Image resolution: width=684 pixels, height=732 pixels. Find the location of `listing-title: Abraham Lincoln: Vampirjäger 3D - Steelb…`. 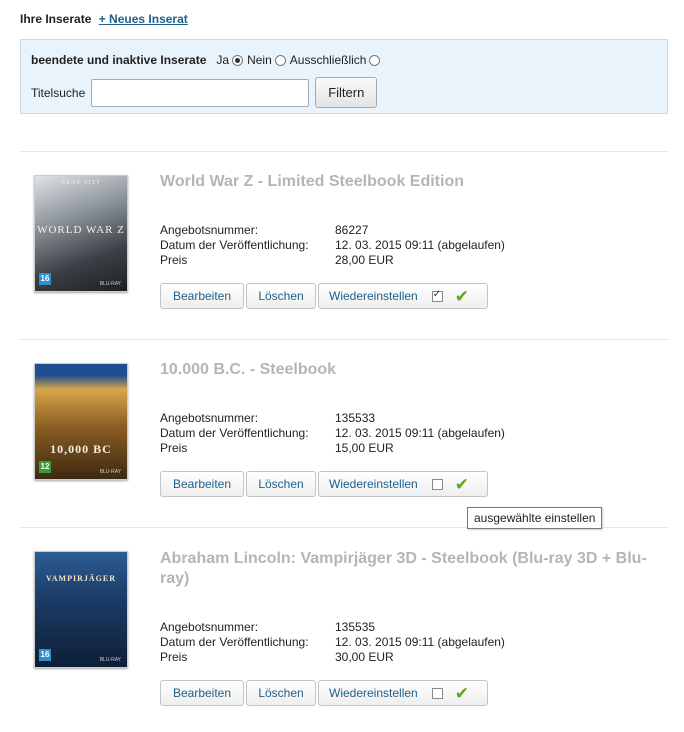

listing-title: Abraham Lincoln: Vampirjäger 3D - Steelb… is located at coordinates (405, 569).